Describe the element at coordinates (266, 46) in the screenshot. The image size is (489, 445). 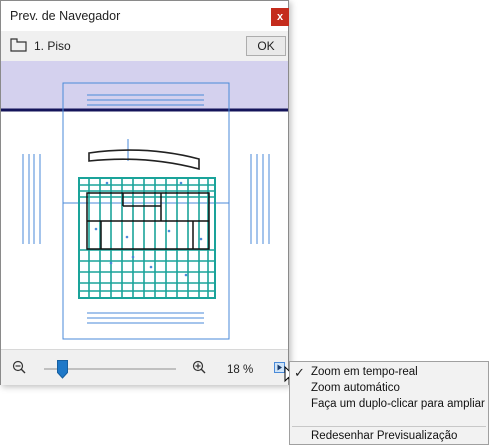
I see `ok-button: OK` at that location.